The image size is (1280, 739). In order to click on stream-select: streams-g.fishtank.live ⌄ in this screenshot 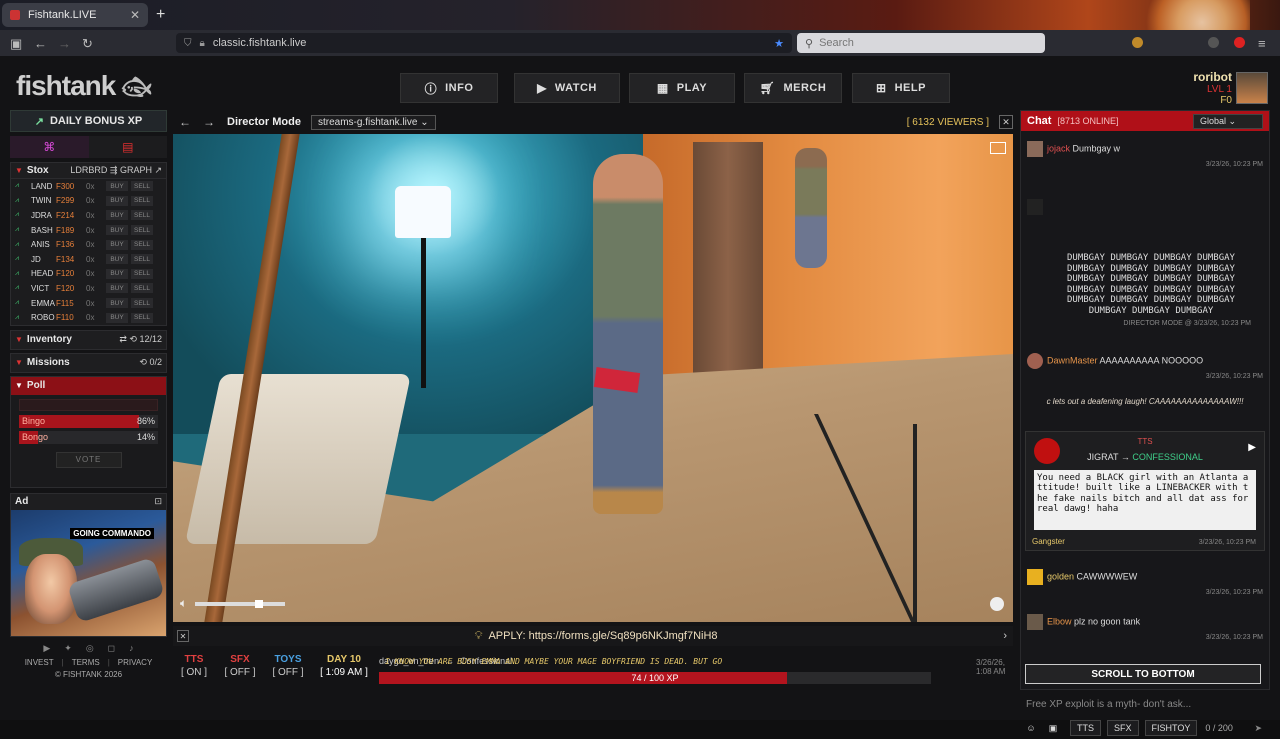, I will do `click(373, 122)`.